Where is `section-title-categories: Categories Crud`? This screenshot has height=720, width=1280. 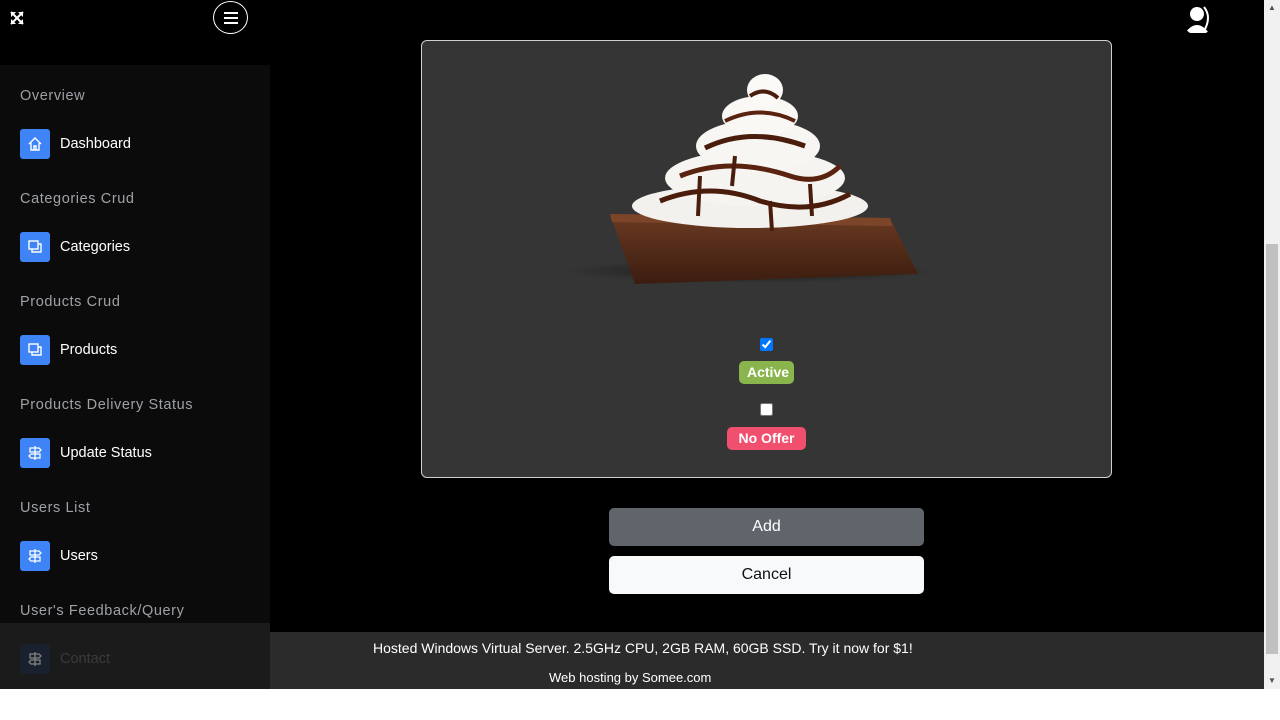 section-title-categories: Categories Crud is located at coordinates (77, 199).